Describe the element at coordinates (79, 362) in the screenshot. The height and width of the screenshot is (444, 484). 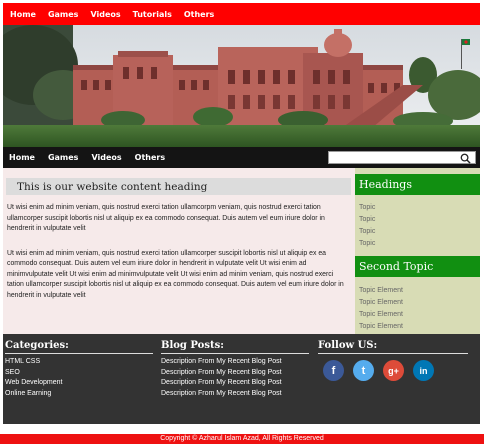
I see `footer-category-link: HTML CSS` at that location.